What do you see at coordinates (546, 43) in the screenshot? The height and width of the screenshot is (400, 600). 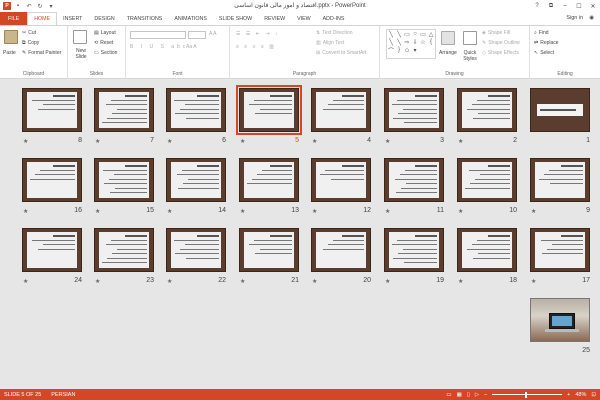 I see `replace-button: ⇄ Replace` at bounding box center [546, 43].